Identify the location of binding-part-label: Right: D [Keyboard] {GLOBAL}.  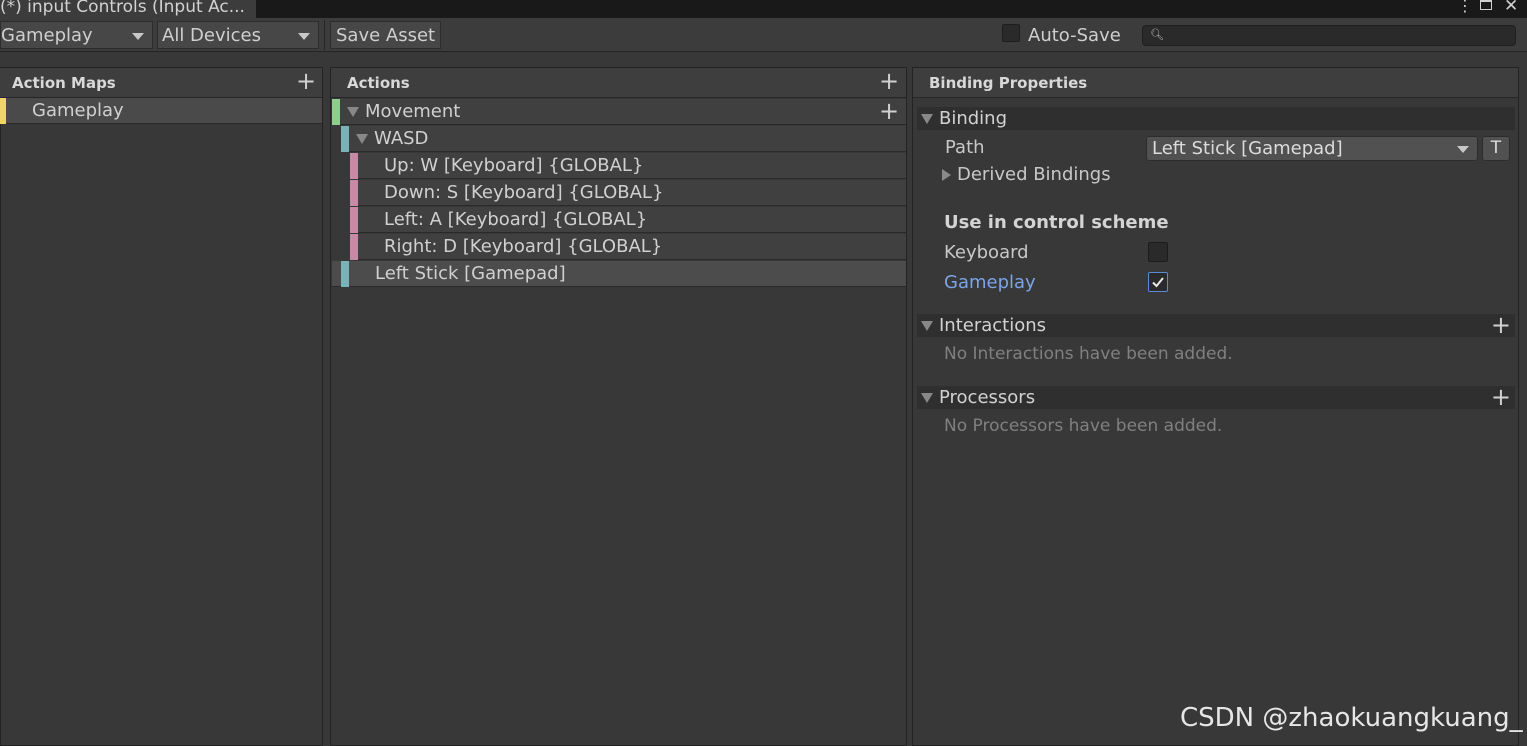
(523, 246).